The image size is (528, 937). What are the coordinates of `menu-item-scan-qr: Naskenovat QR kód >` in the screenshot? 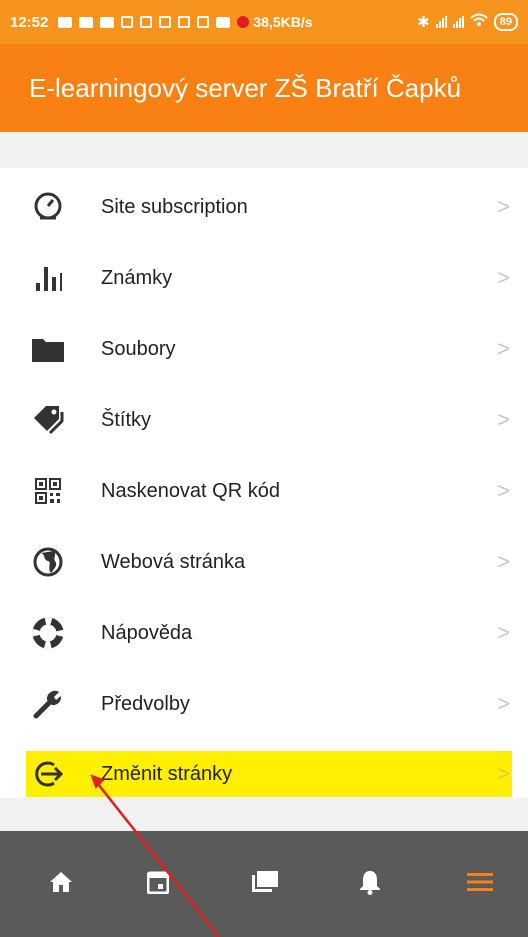 It's located at (264, 491).